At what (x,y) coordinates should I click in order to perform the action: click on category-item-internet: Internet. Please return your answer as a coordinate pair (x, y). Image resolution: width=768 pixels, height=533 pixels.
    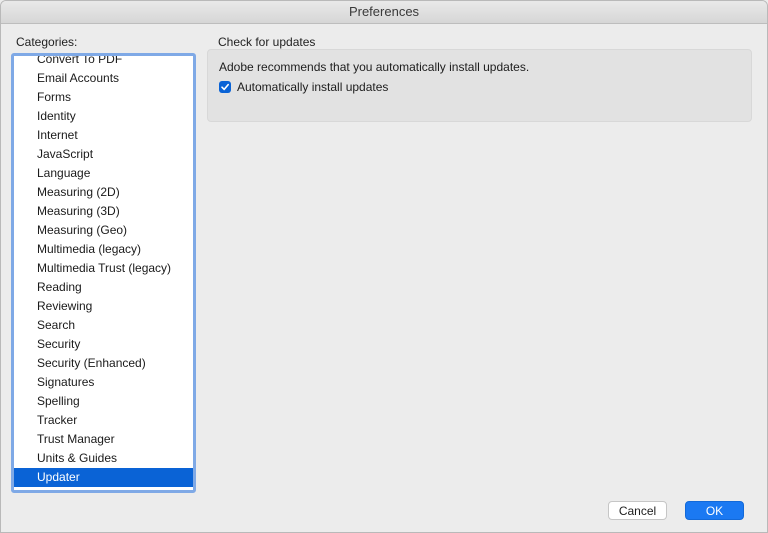
    Looking at the image, I should click on (103, 135).